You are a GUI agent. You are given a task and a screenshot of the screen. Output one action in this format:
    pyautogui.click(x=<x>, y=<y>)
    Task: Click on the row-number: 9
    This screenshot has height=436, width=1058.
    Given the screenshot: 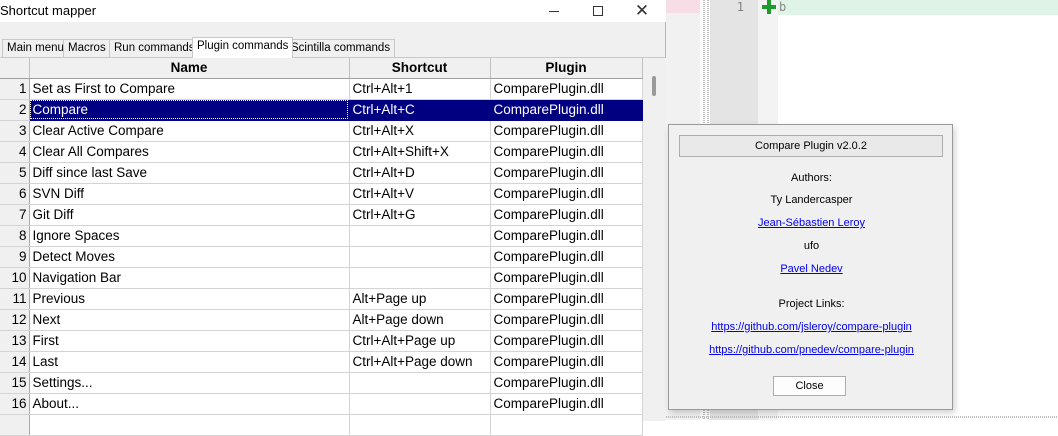 What is the action you would take?
    pyautogui.click(x=15, y=257)
    